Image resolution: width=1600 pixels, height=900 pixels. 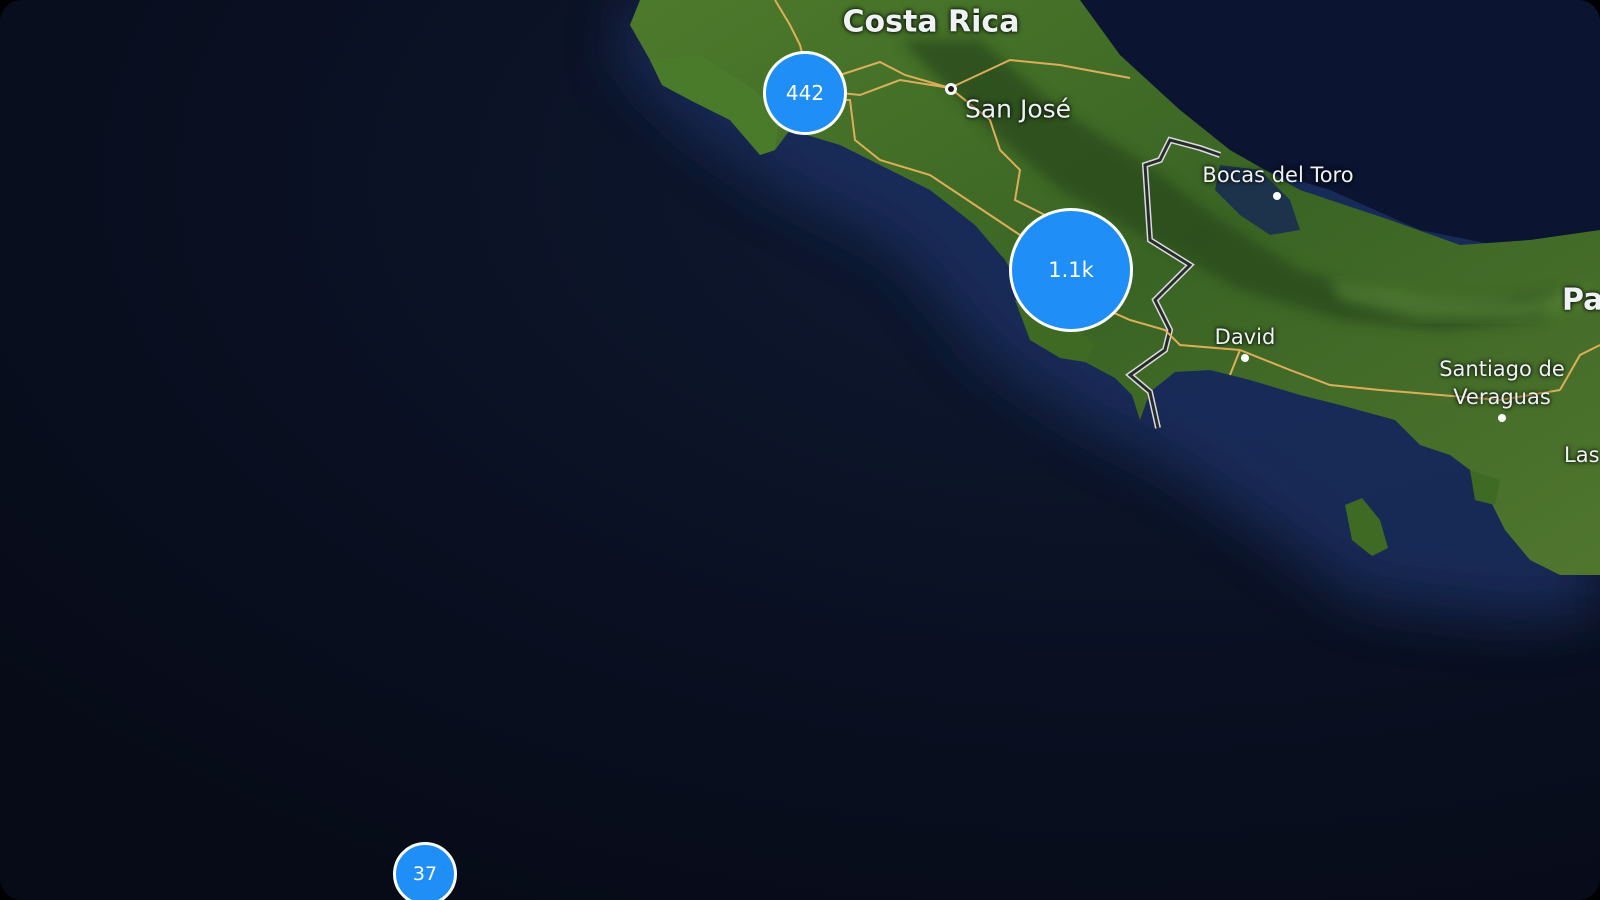 I want to click on cluster-marker-442: 442, so click(x=805, y=93).